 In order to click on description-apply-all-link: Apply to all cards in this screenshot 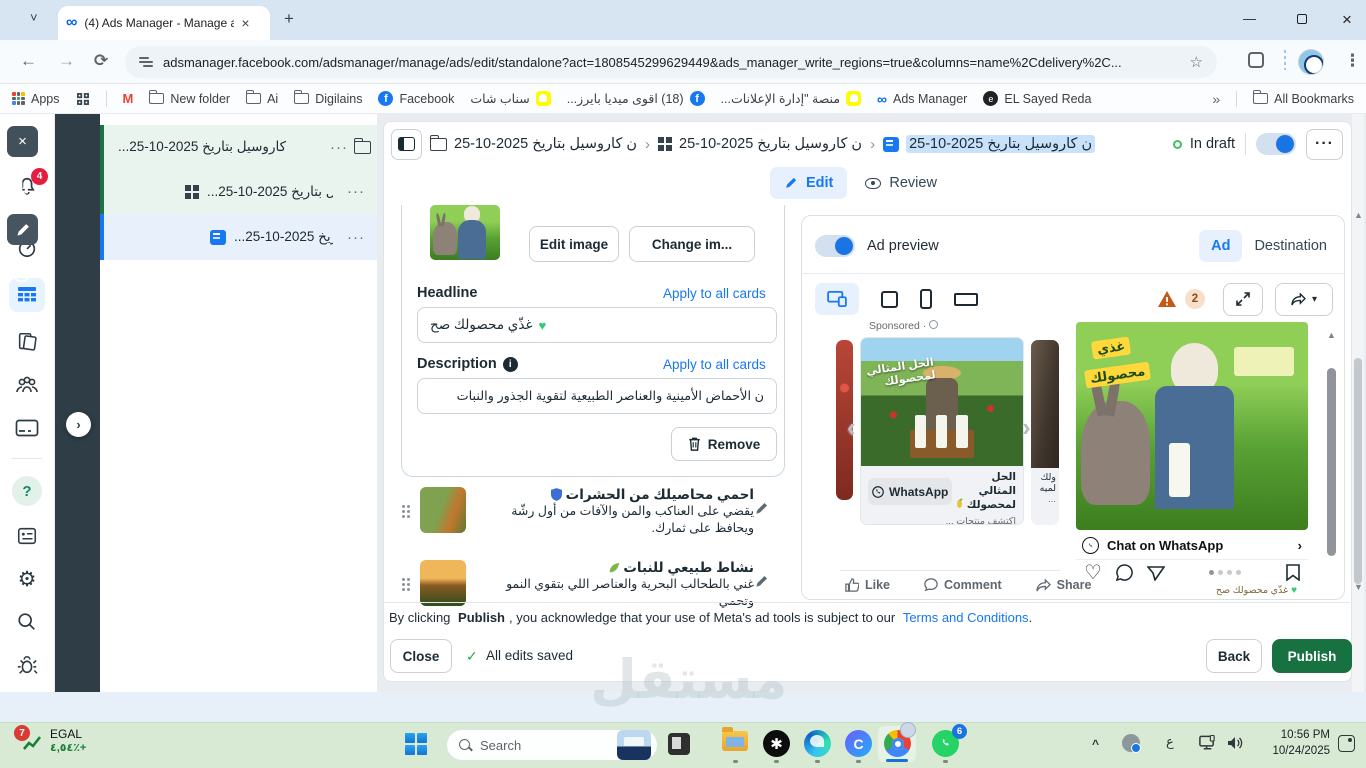, I will do `click(714, 364)`.